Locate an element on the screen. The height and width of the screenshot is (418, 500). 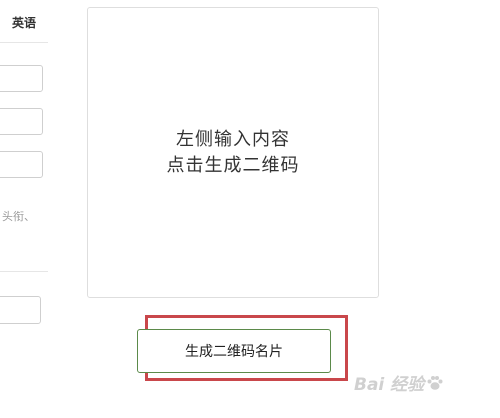
baidu-watermark: Bai 经验 is located at coordinates (399, 382).